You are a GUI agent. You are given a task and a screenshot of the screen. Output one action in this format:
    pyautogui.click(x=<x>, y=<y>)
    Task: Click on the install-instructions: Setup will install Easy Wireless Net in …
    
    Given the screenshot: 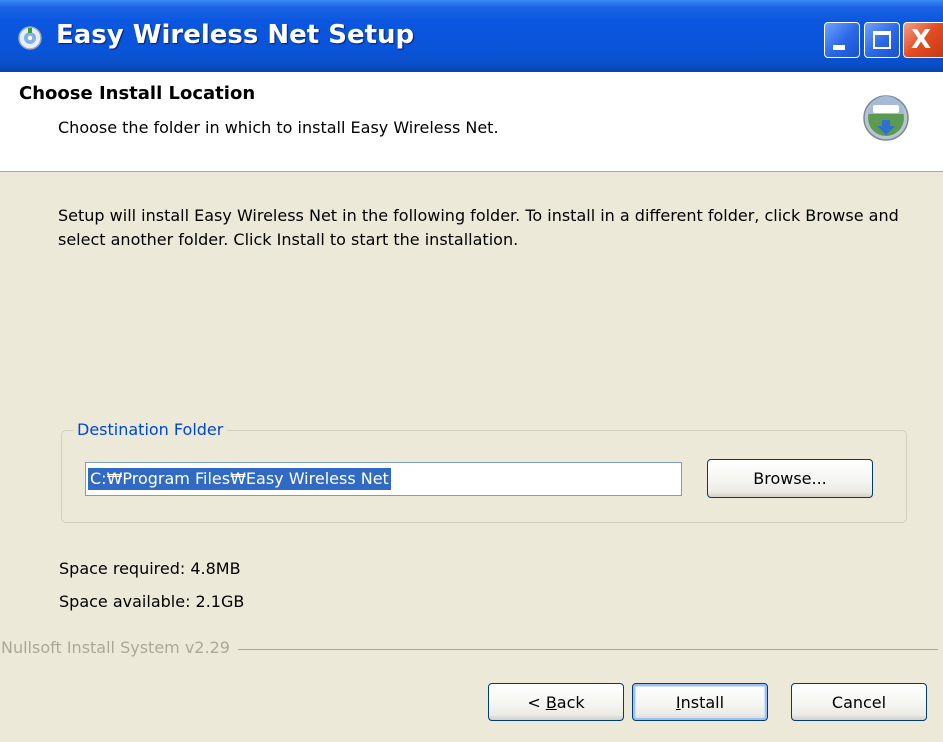 What is the action you would take?
    pyautogui.click(x=478, y=227)
    